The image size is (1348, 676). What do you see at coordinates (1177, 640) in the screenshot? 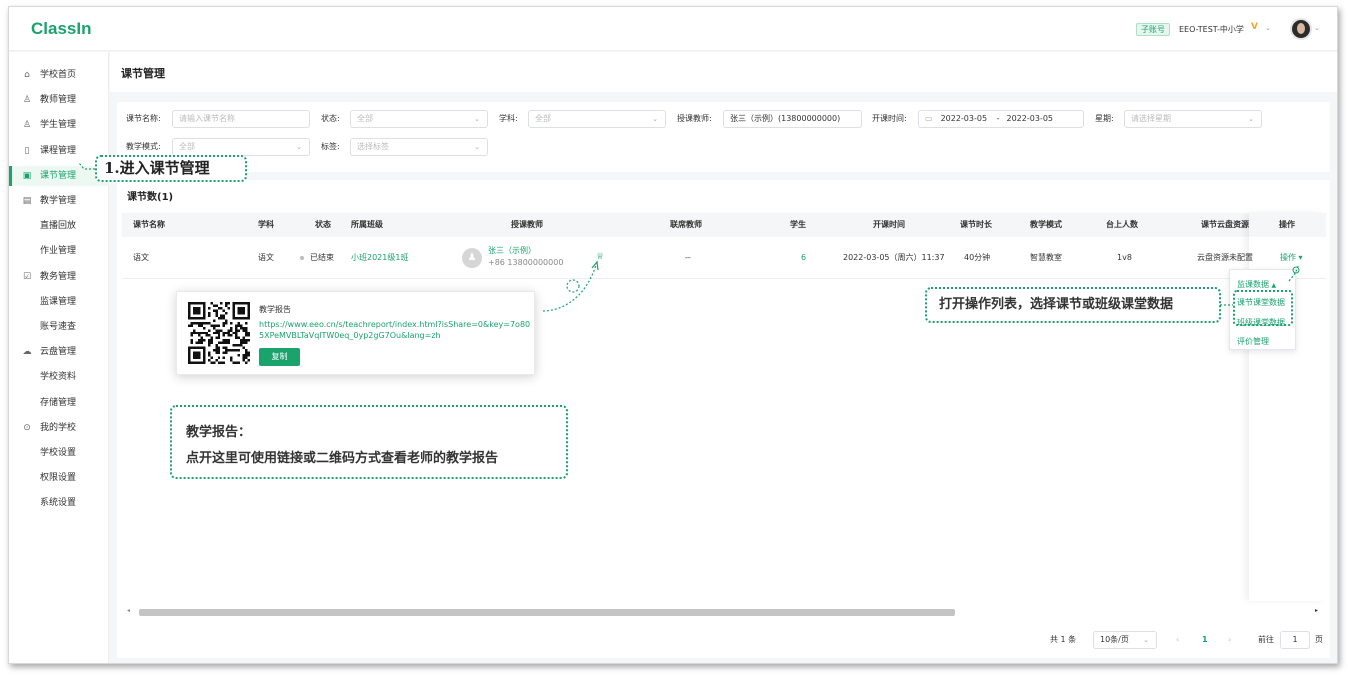
I see `prev-page-icon: ‹` at bounding box center [1177, 640].